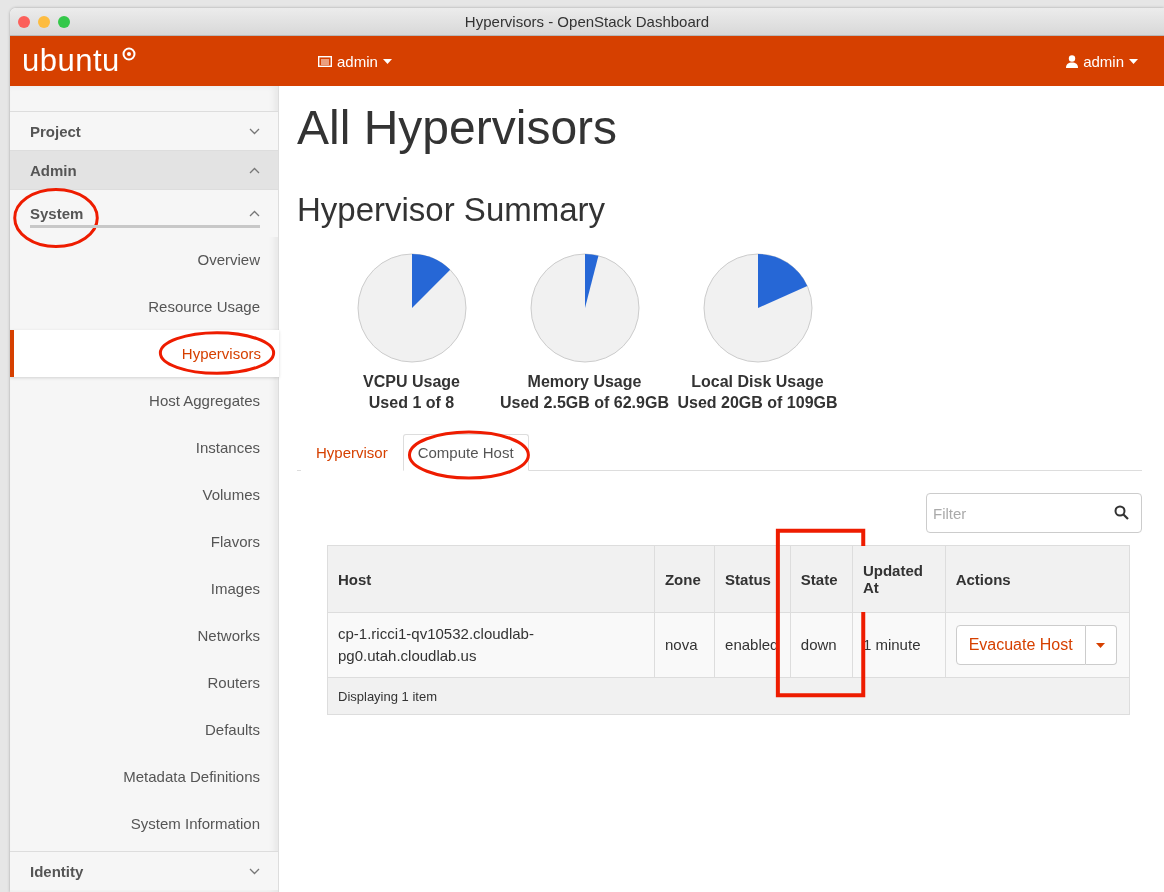 The height and width of the screenshot is (892, 1164). I want to click on nav-link: Hypervisors, so click(144, 353).